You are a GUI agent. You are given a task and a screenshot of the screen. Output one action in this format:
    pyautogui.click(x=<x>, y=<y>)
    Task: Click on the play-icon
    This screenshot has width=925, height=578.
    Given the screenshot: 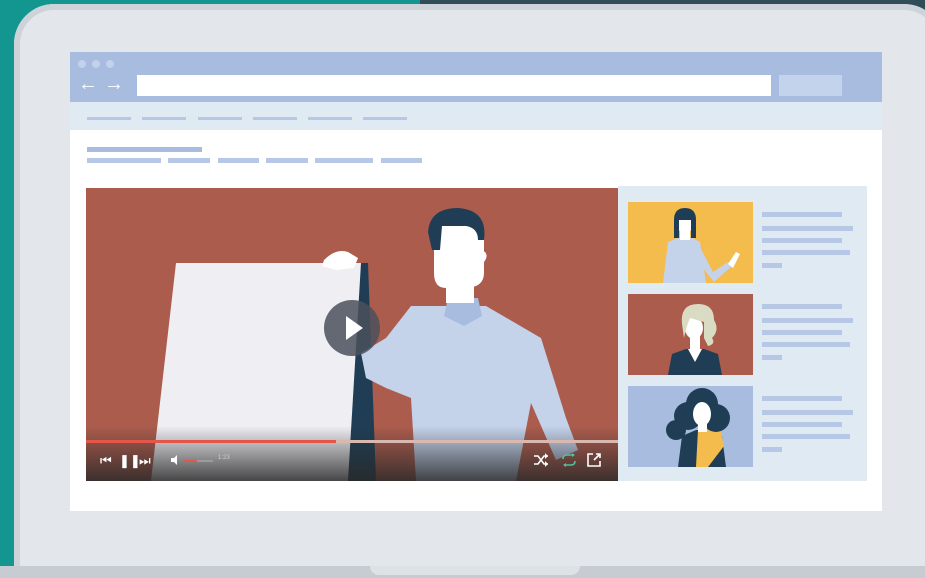 What is the action you would take?
    pyautogui.click(x=352, y=328)
    